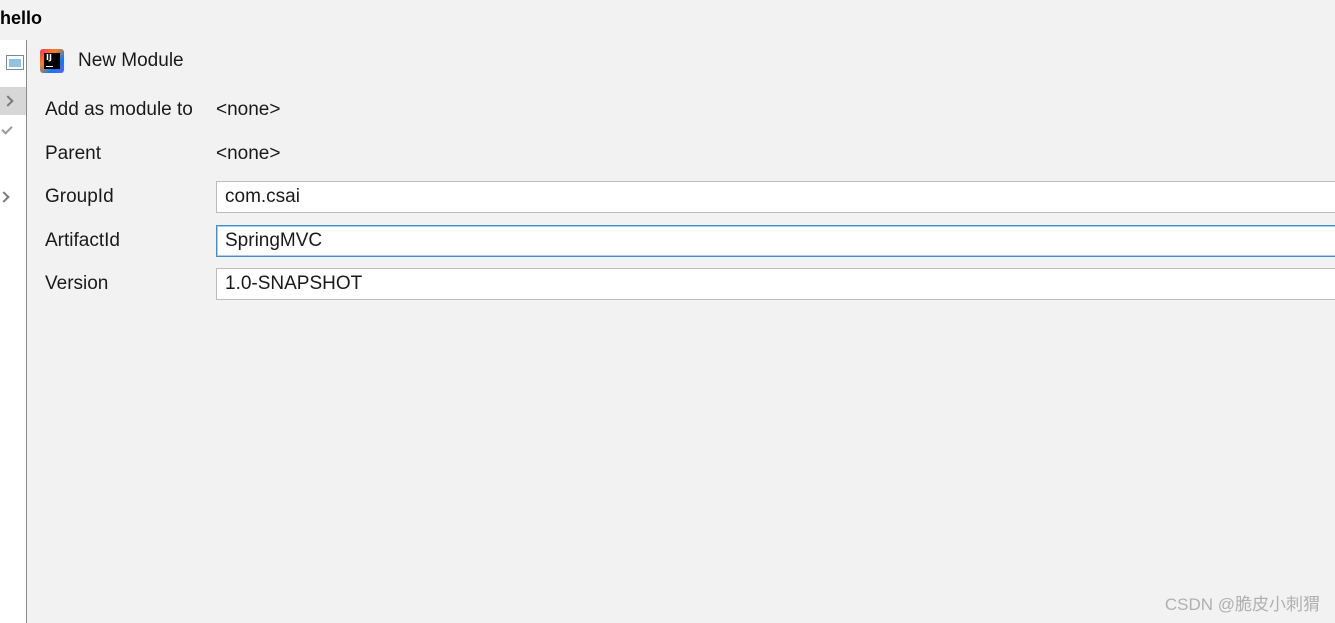  I want to click on add-as-module-row: Add as module to <none>, so click(162, 110).